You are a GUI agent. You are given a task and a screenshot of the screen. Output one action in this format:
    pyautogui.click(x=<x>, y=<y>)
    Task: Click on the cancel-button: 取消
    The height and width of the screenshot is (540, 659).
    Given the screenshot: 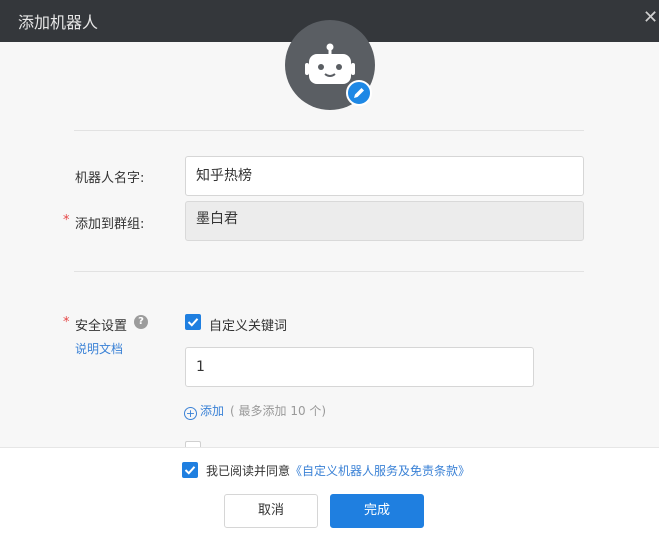 What is the action you would take?
    pyautogui.click(x=271, y=511)
    